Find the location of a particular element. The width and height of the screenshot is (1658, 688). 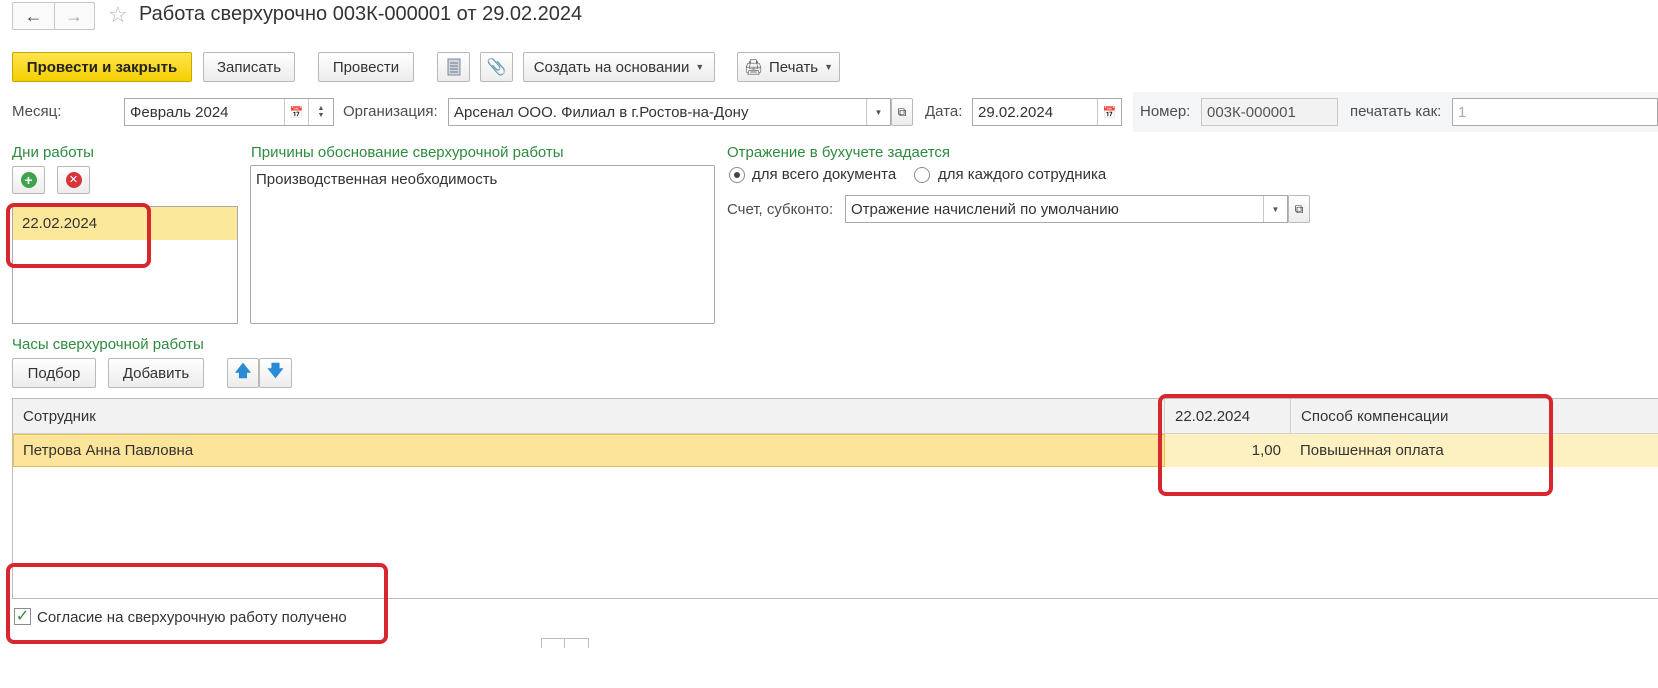

number-label: Номер: is located at coordinates (1165, 111).